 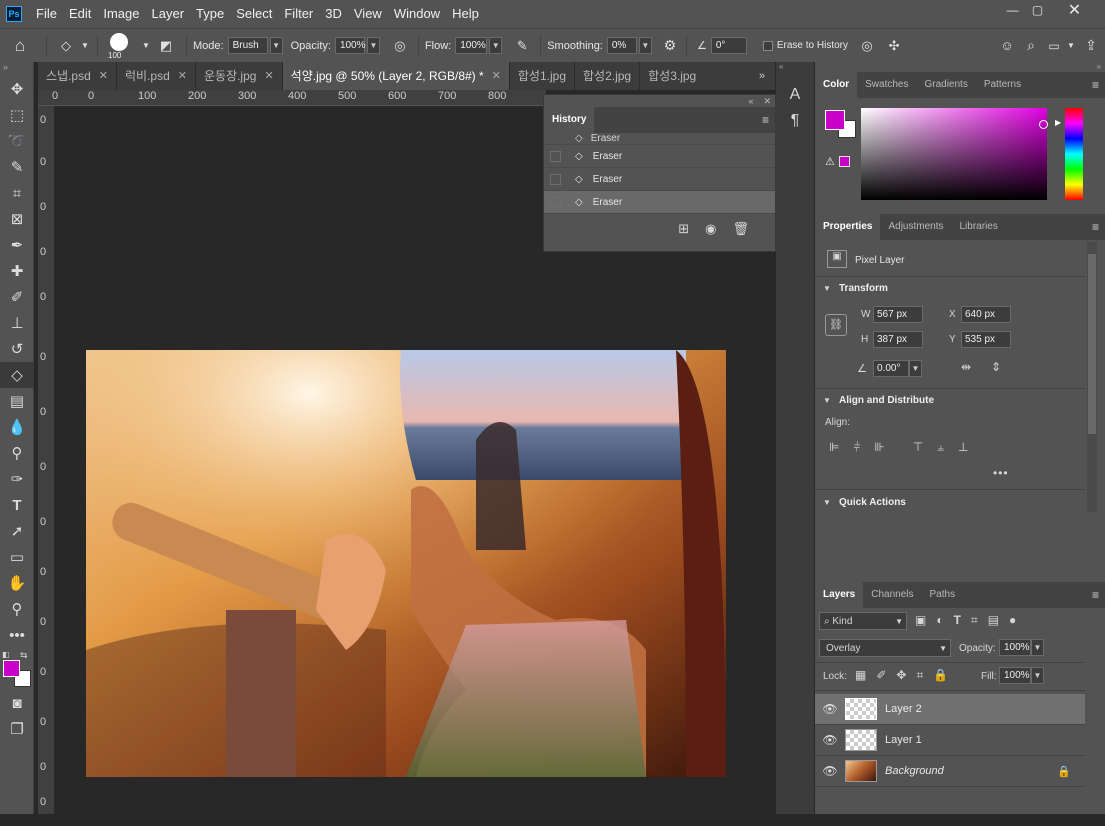 What do you see at coordinates (24, 655) in the screenshot?
I see `swap-colors-icon: ⇆` at bounding box center [24, 655].